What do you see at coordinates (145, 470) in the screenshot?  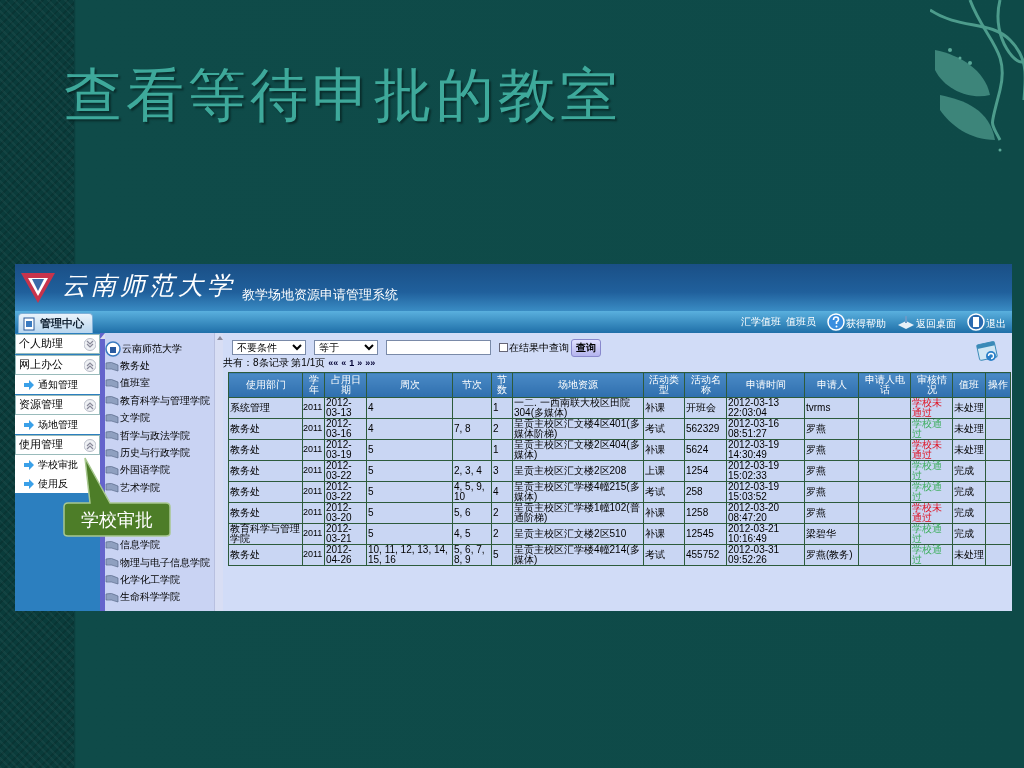 I see `tree-item: 外国语学院` at bounding box center [145, 470].